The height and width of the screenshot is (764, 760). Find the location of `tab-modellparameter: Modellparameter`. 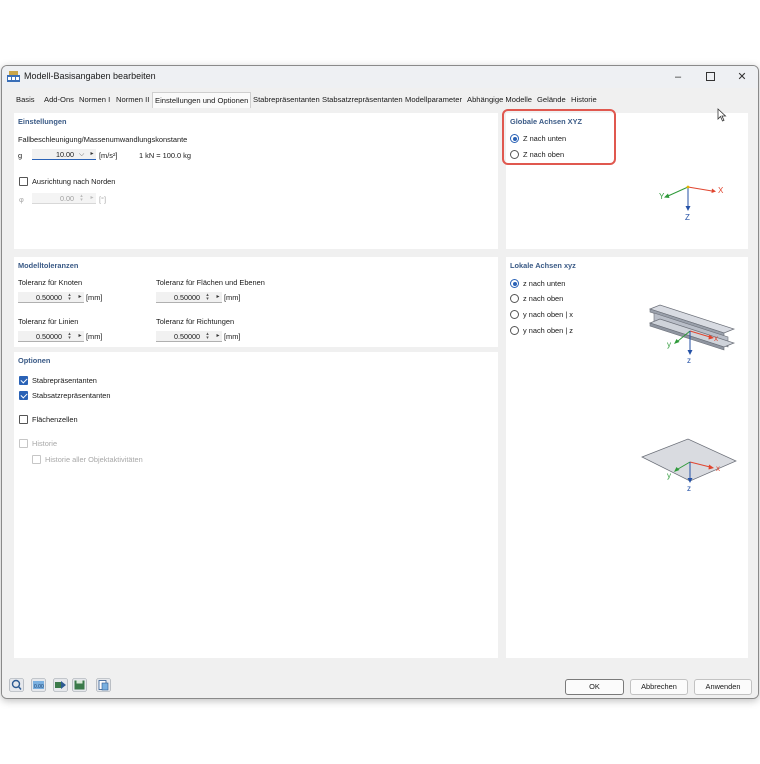

tab-modellparameter: Modellparameter is located at coordinates (433, 100).